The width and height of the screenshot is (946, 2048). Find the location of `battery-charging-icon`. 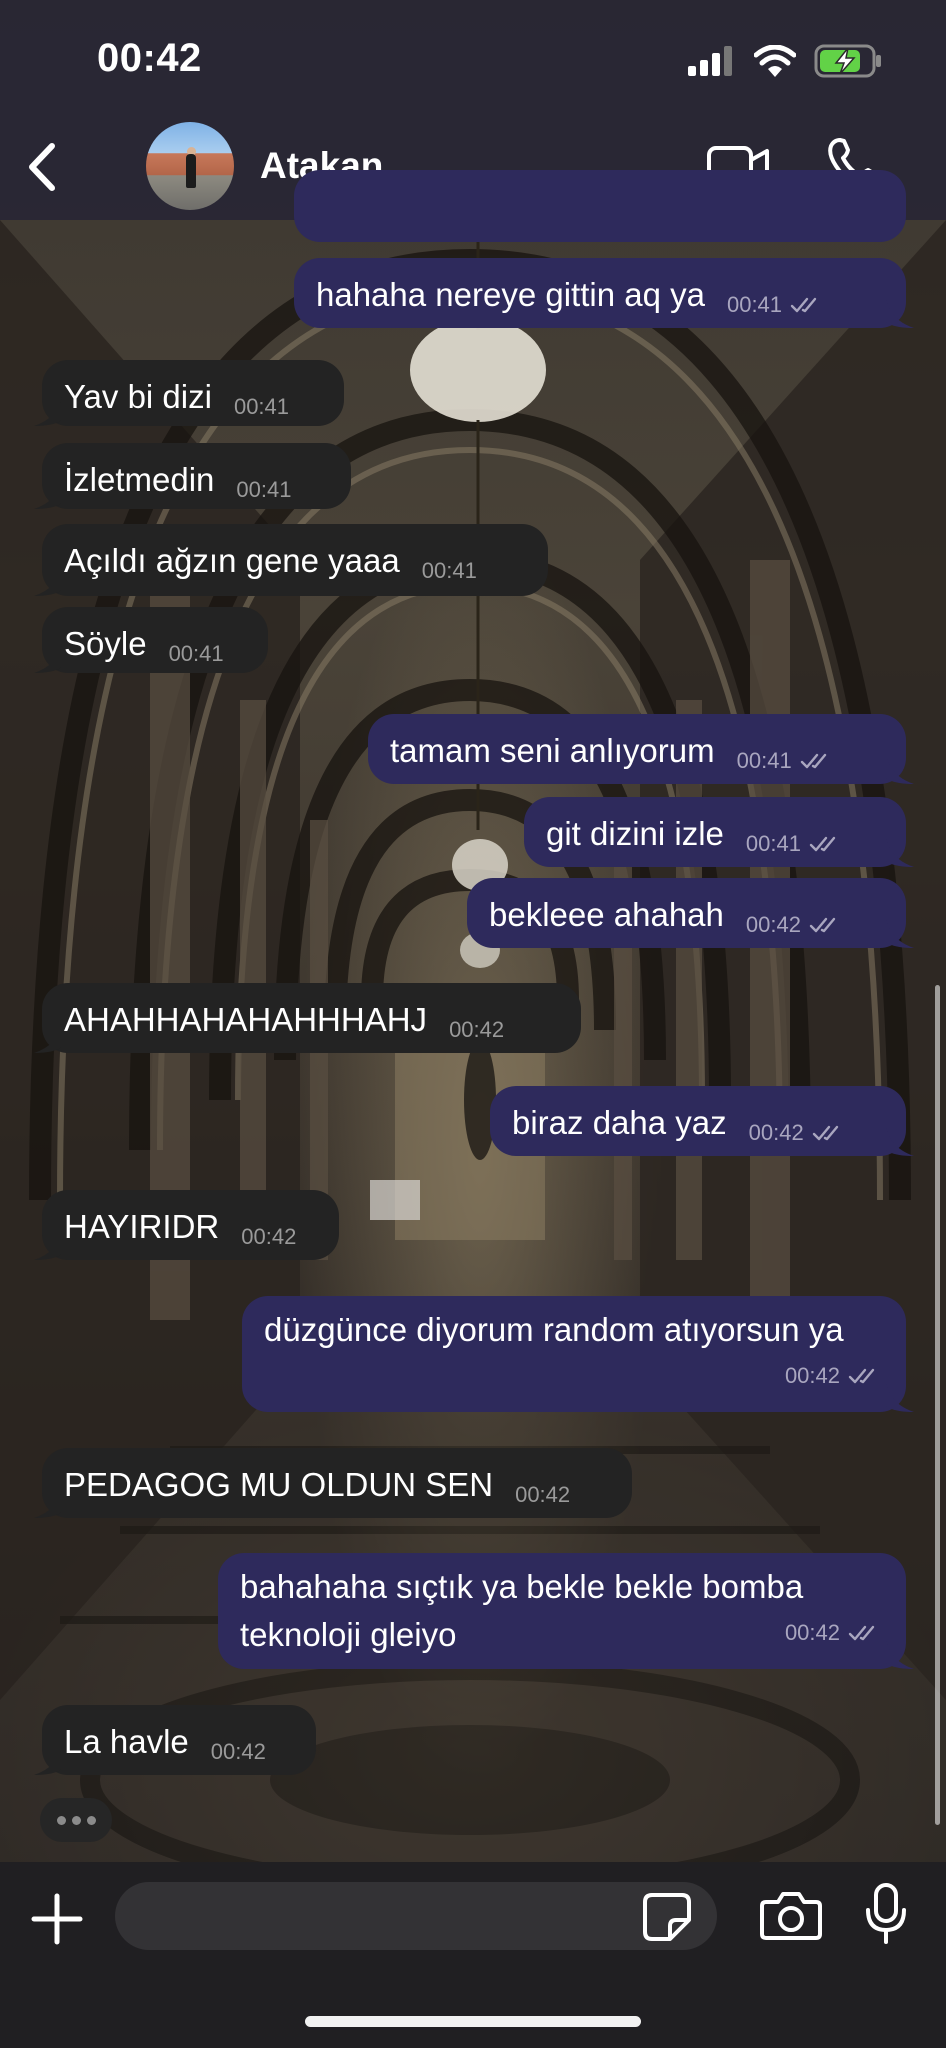

battery-charging-icon is located at coordinates (847, 61).